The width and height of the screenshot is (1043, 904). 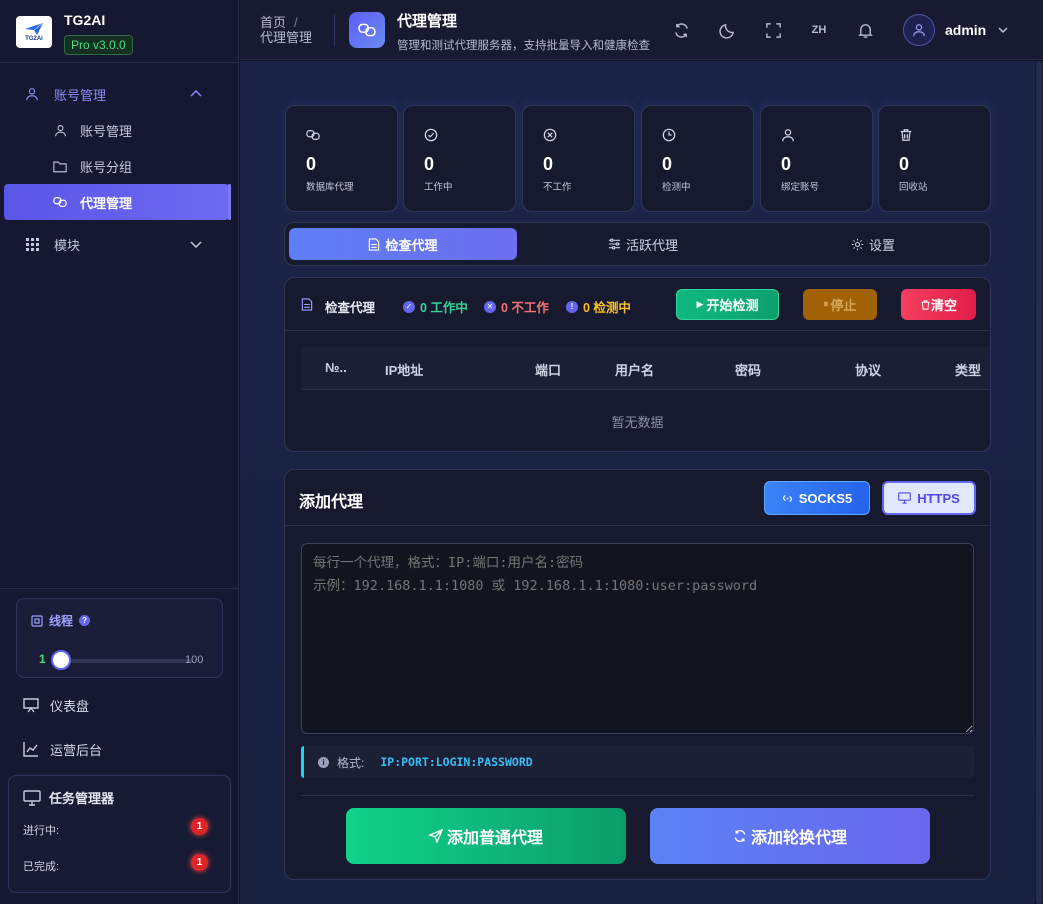 I want to click on breadcrumb-home: 首页, so click(x=273, y=22).